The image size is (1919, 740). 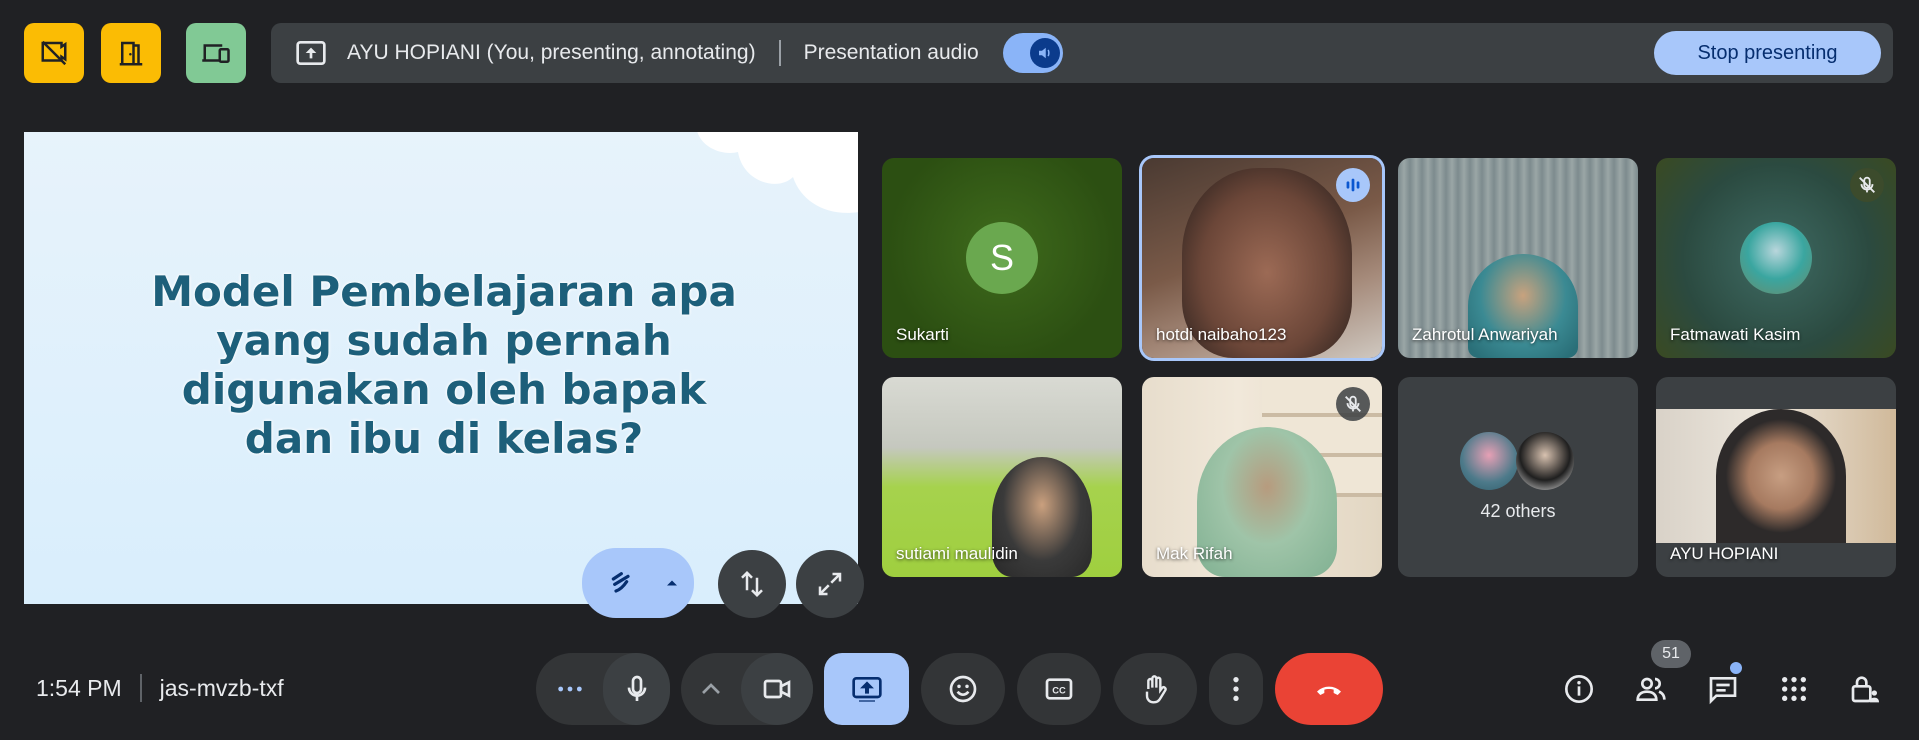 I want to click on no-video-hidden-icon, so click(x=54, y=53).